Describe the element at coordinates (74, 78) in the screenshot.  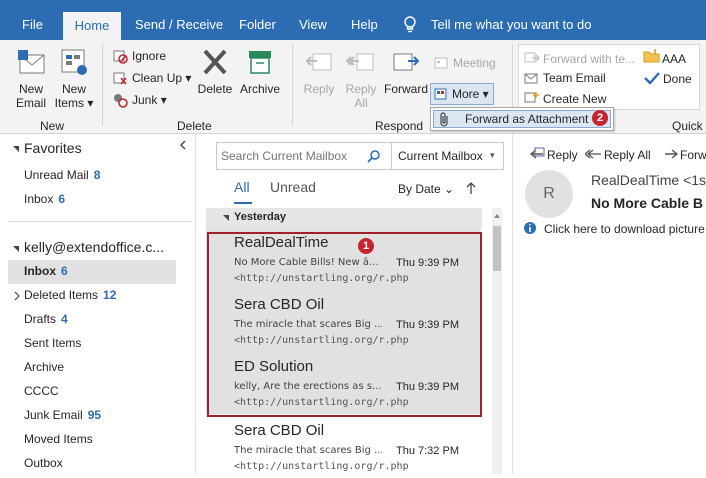
I see `new-items-button: New Items ▾` at that location.